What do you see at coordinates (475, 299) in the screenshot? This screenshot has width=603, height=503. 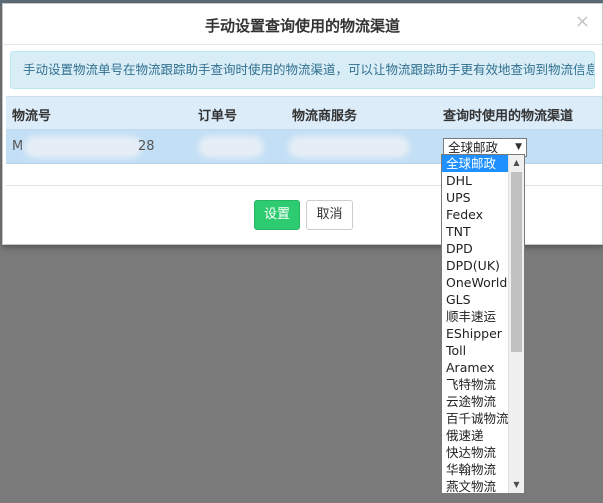 I see `dropdown-option: GLS` at bounding box center [475, 299].